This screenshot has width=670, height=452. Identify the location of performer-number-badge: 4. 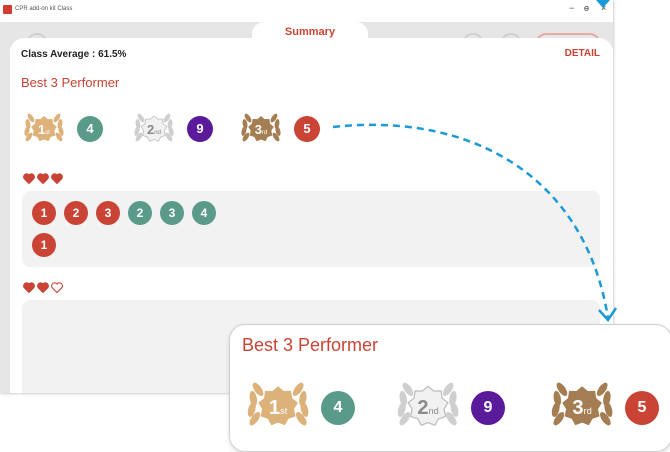
(338, 408).